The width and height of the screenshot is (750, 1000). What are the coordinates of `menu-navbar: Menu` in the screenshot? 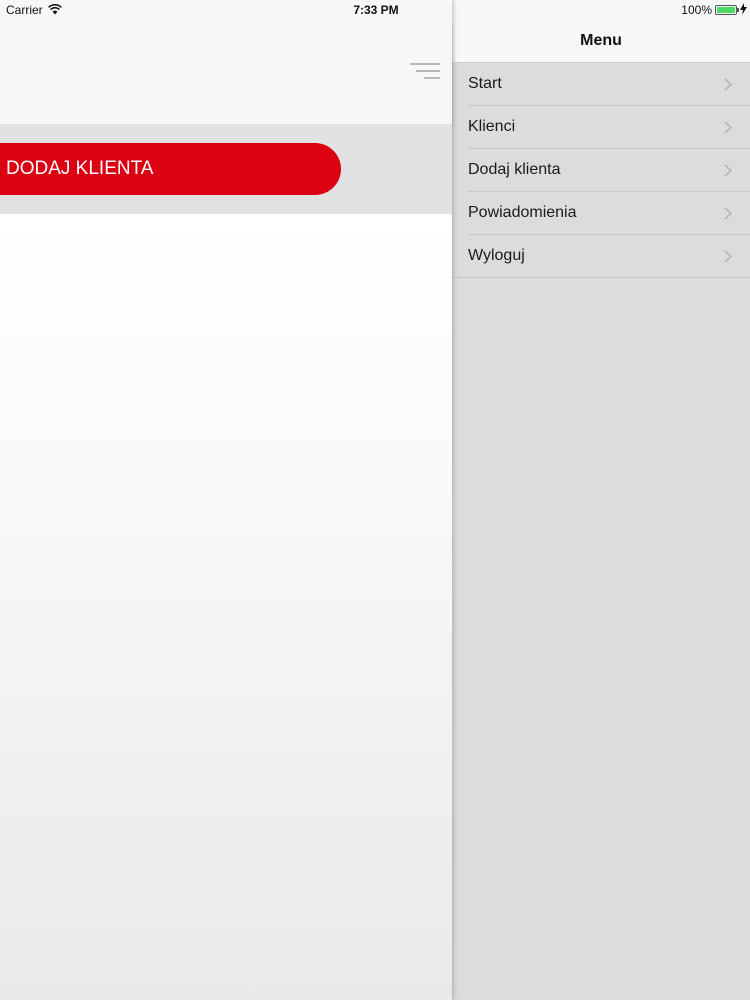 It's located at (601, 41).